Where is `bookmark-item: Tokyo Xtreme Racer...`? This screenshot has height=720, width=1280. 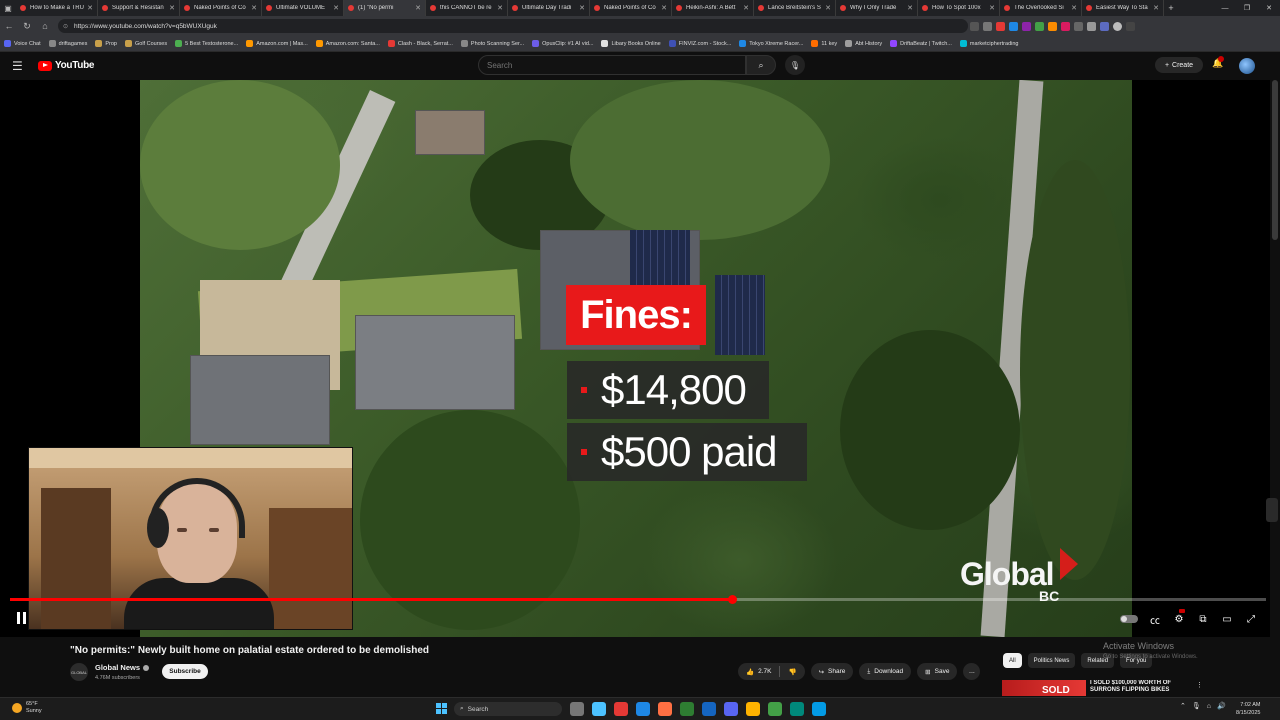
bookmark-item: Tokyo Xtreme Racer... is located at coordinates (771, 43).